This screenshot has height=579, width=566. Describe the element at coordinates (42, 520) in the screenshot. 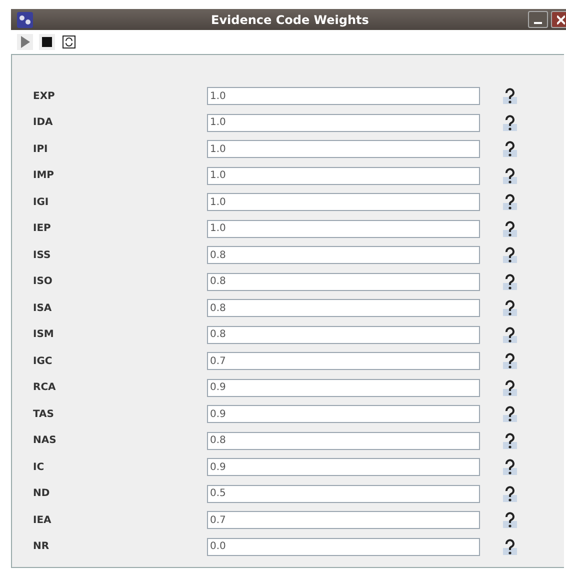

I see `code-label: IEA` at that location.